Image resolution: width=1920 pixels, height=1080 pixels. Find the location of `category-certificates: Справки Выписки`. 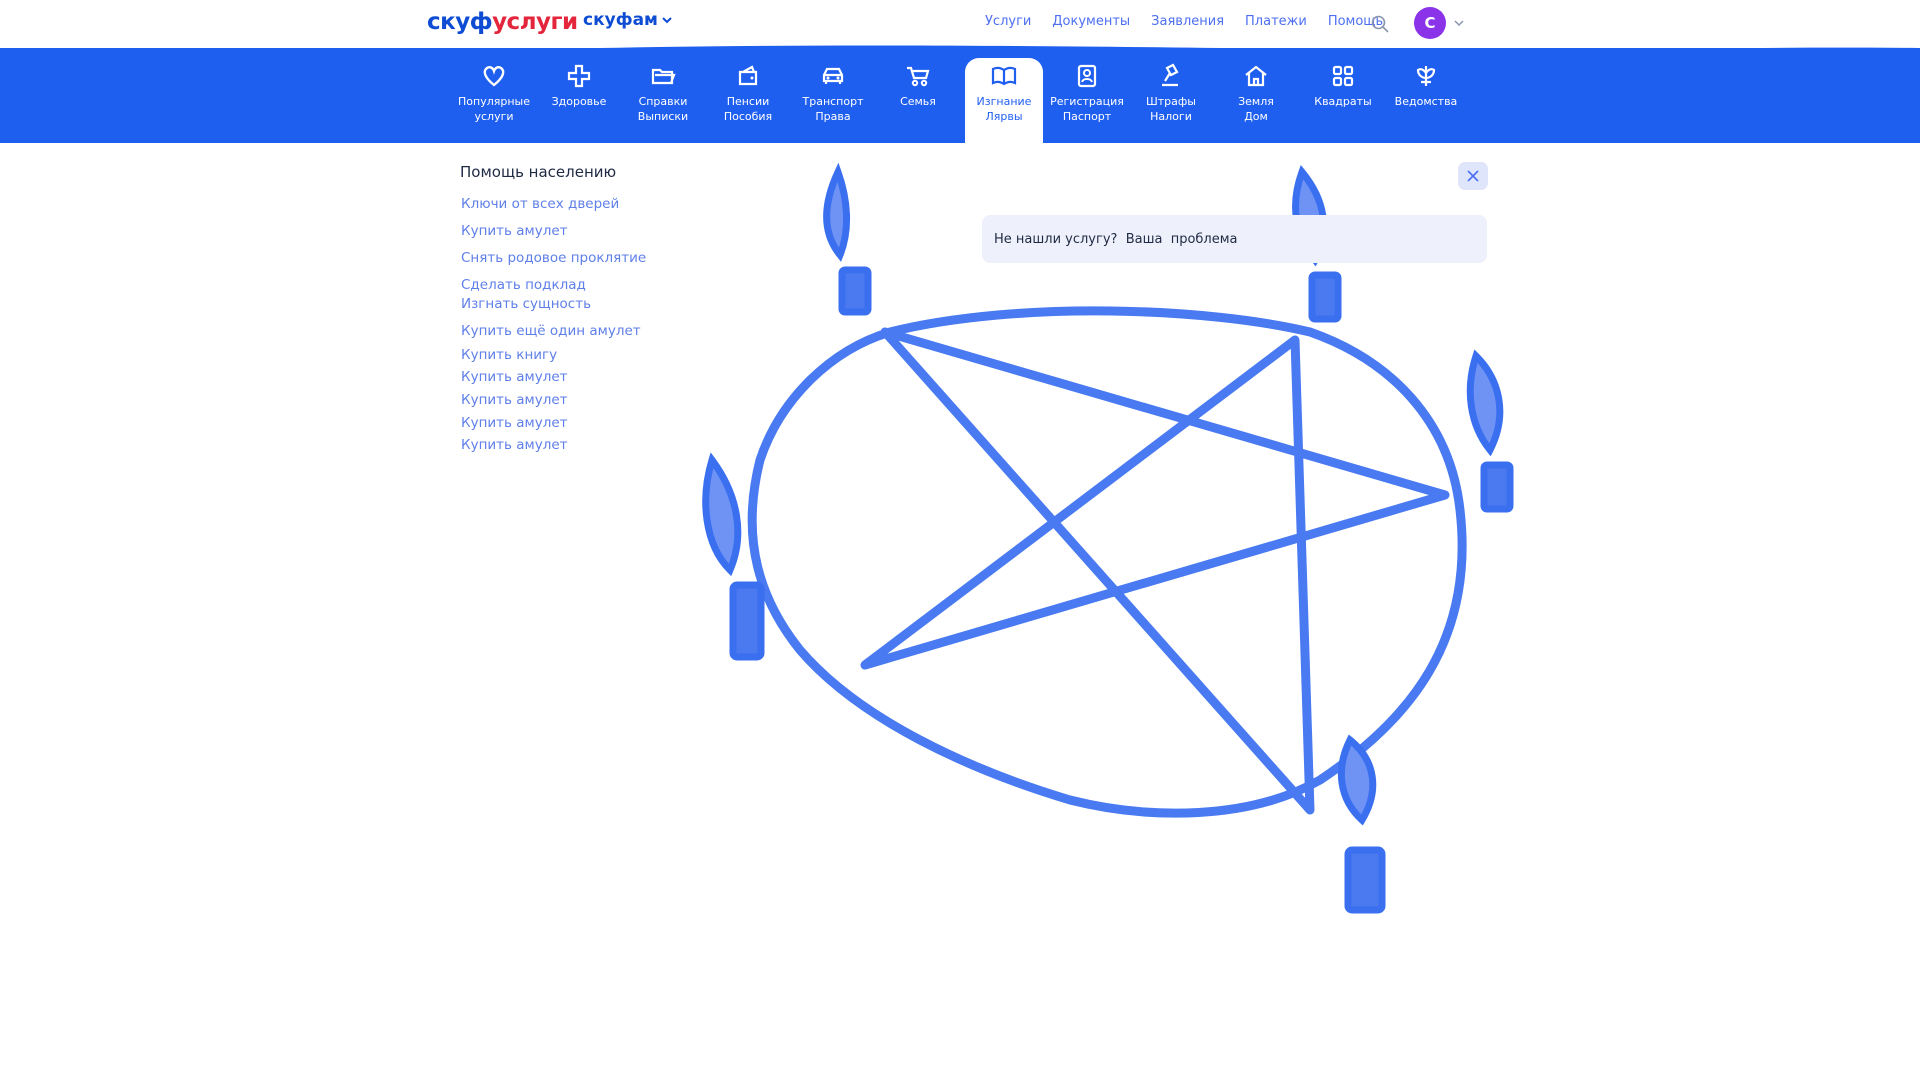

category-certificates: Справки Выписки is located at coordinates (663, 93).